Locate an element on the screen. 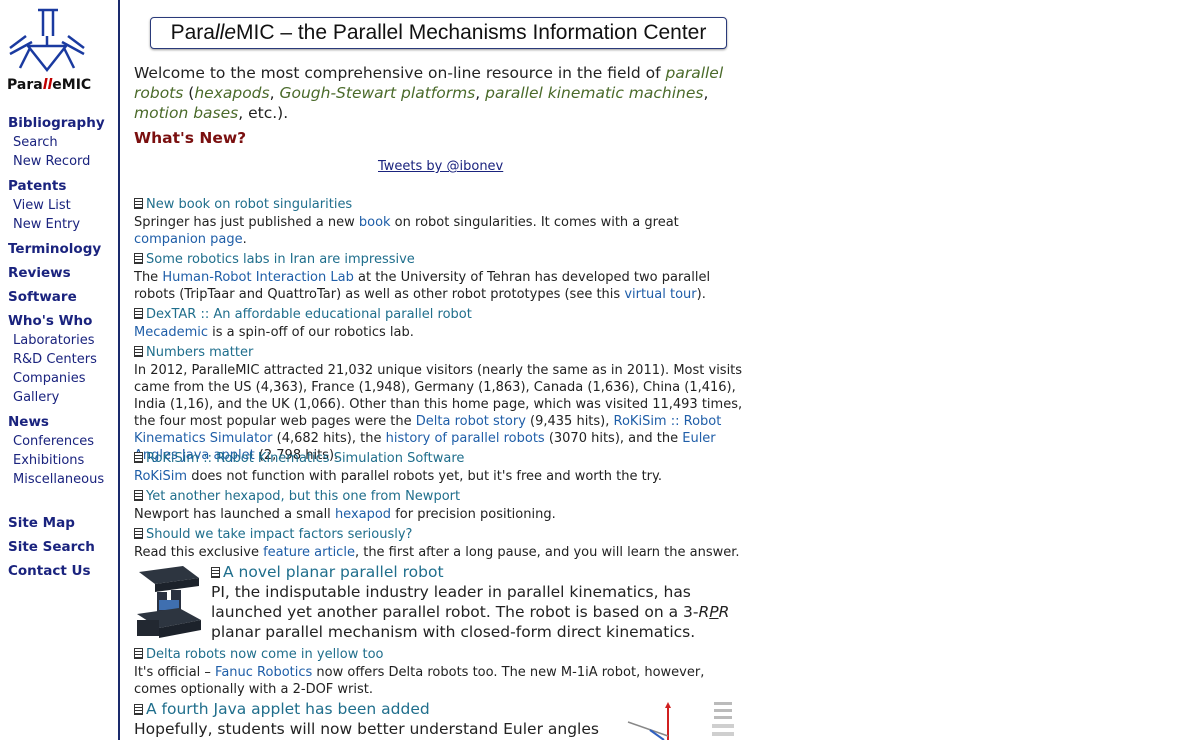  nav-bibliography-new-record: New Record is located at coordinates (51, 161).